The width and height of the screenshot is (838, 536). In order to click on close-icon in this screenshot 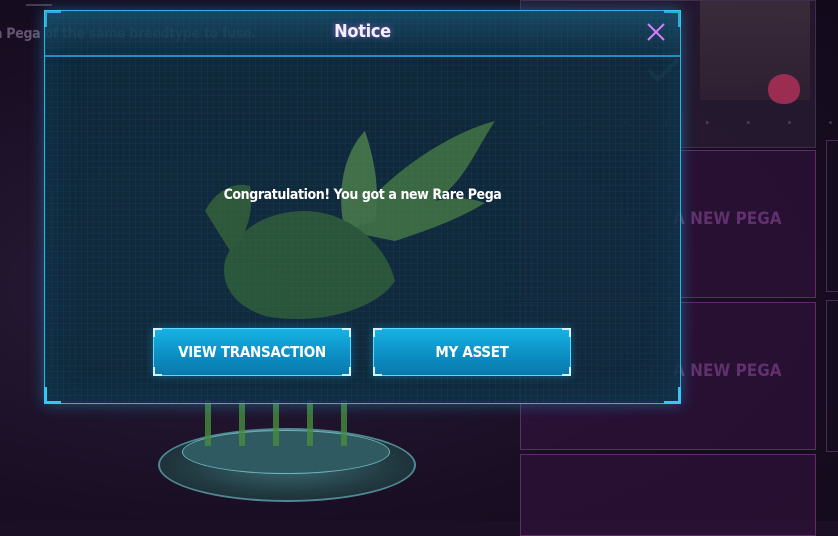, I will do `click(656, 32)`.